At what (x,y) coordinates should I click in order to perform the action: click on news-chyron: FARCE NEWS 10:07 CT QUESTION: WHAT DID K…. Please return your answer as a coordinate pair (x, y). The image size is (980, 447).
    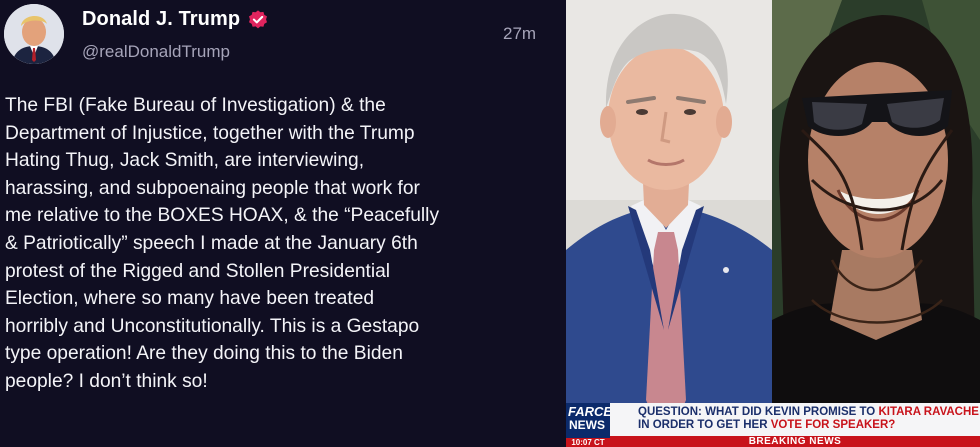
    Looking at the image, I should click on (773, 425).